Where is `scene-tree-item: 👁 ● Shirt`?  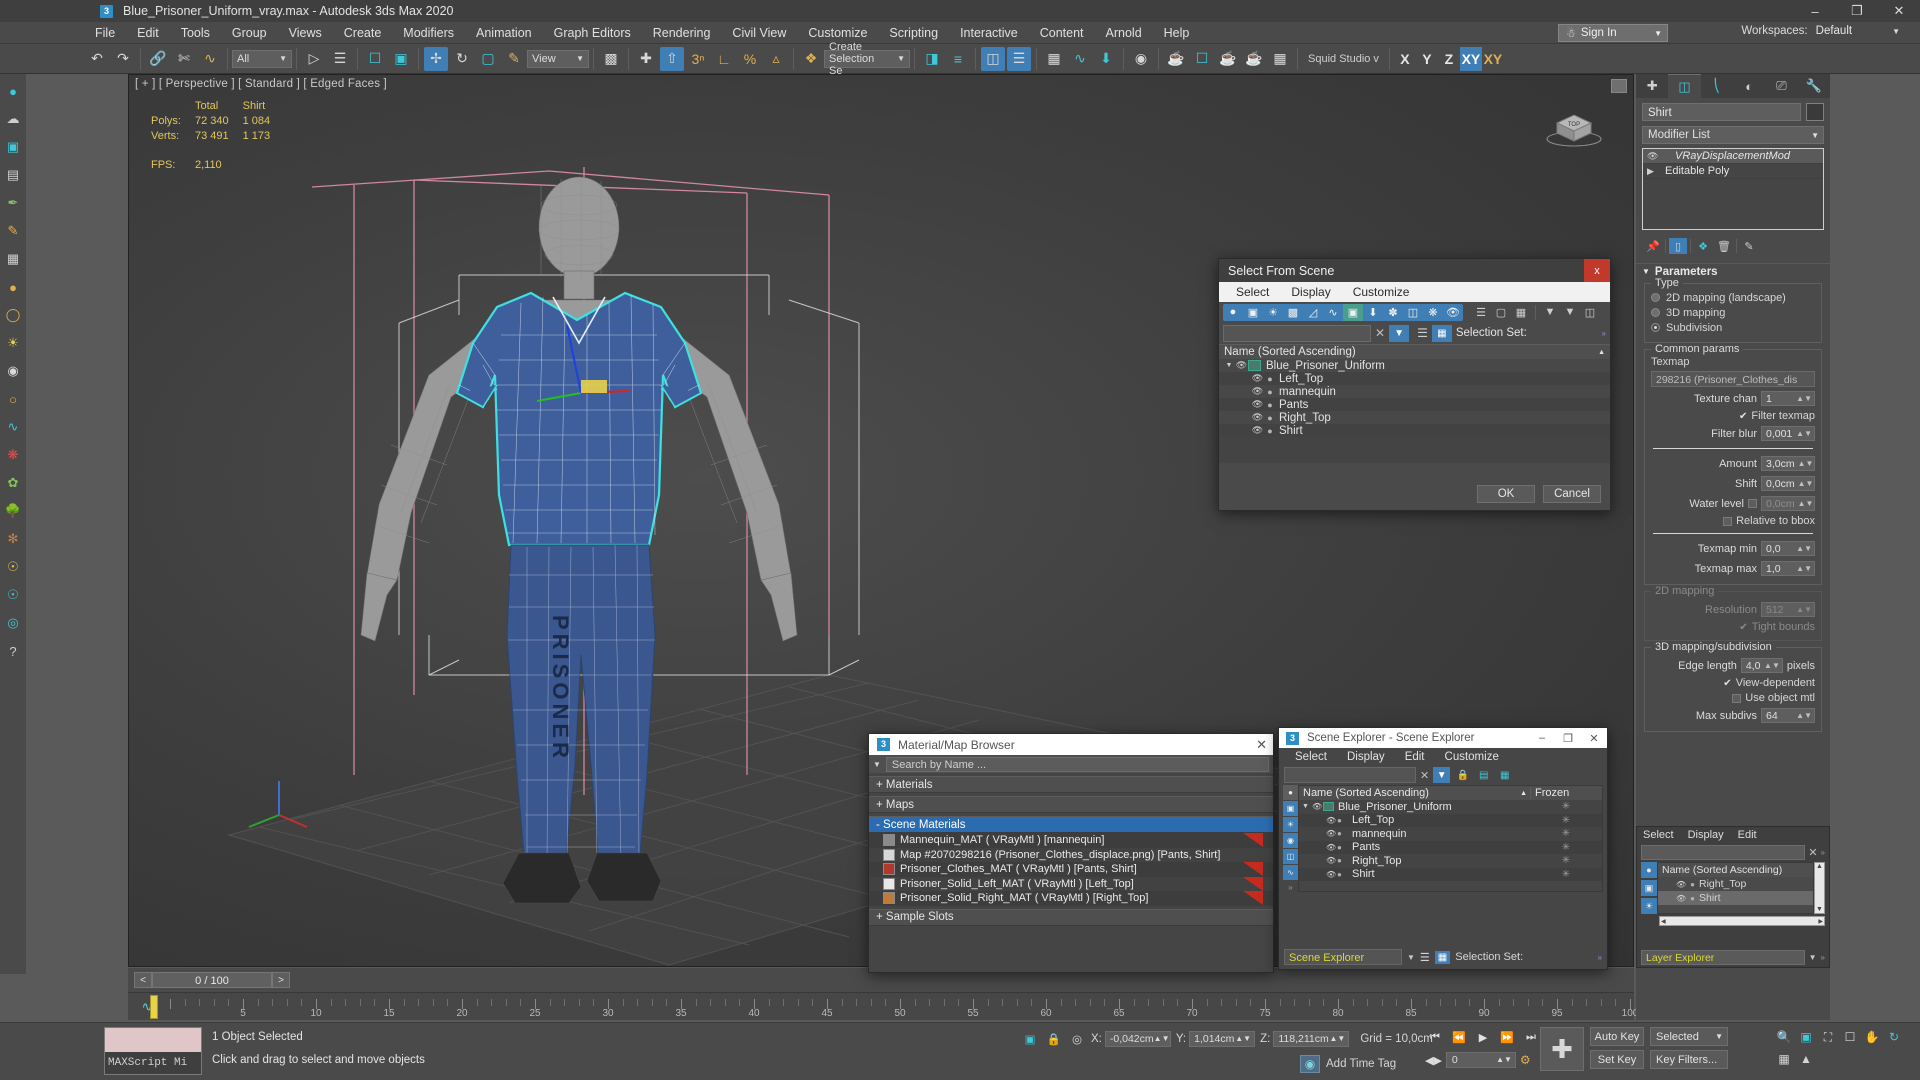 scene-tree-item: 👁 ● Shirt is located at coordinates (1414, 430).